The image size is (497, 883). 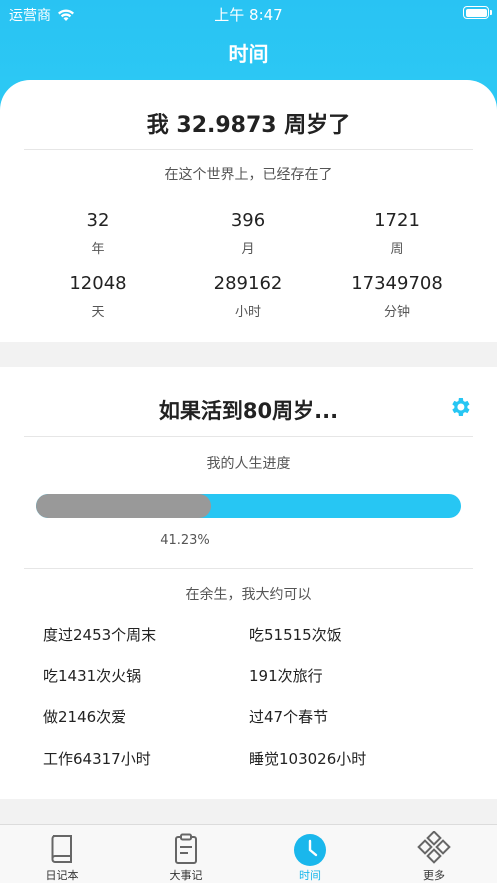 I want to click on remaining-label: 在余生，我大约可以, so click(x=248, y=595).